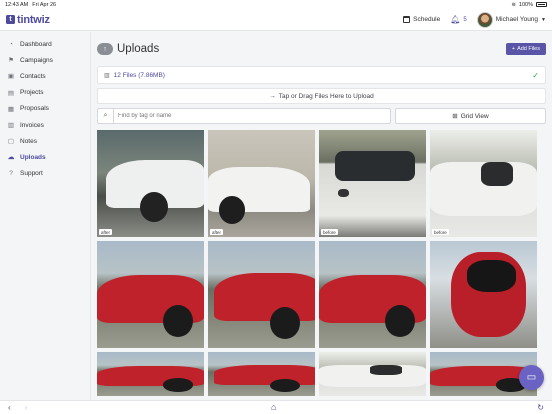  I want to click on drop-zone: → Tap or Drag Files Here to Upload, so click(321, 96).